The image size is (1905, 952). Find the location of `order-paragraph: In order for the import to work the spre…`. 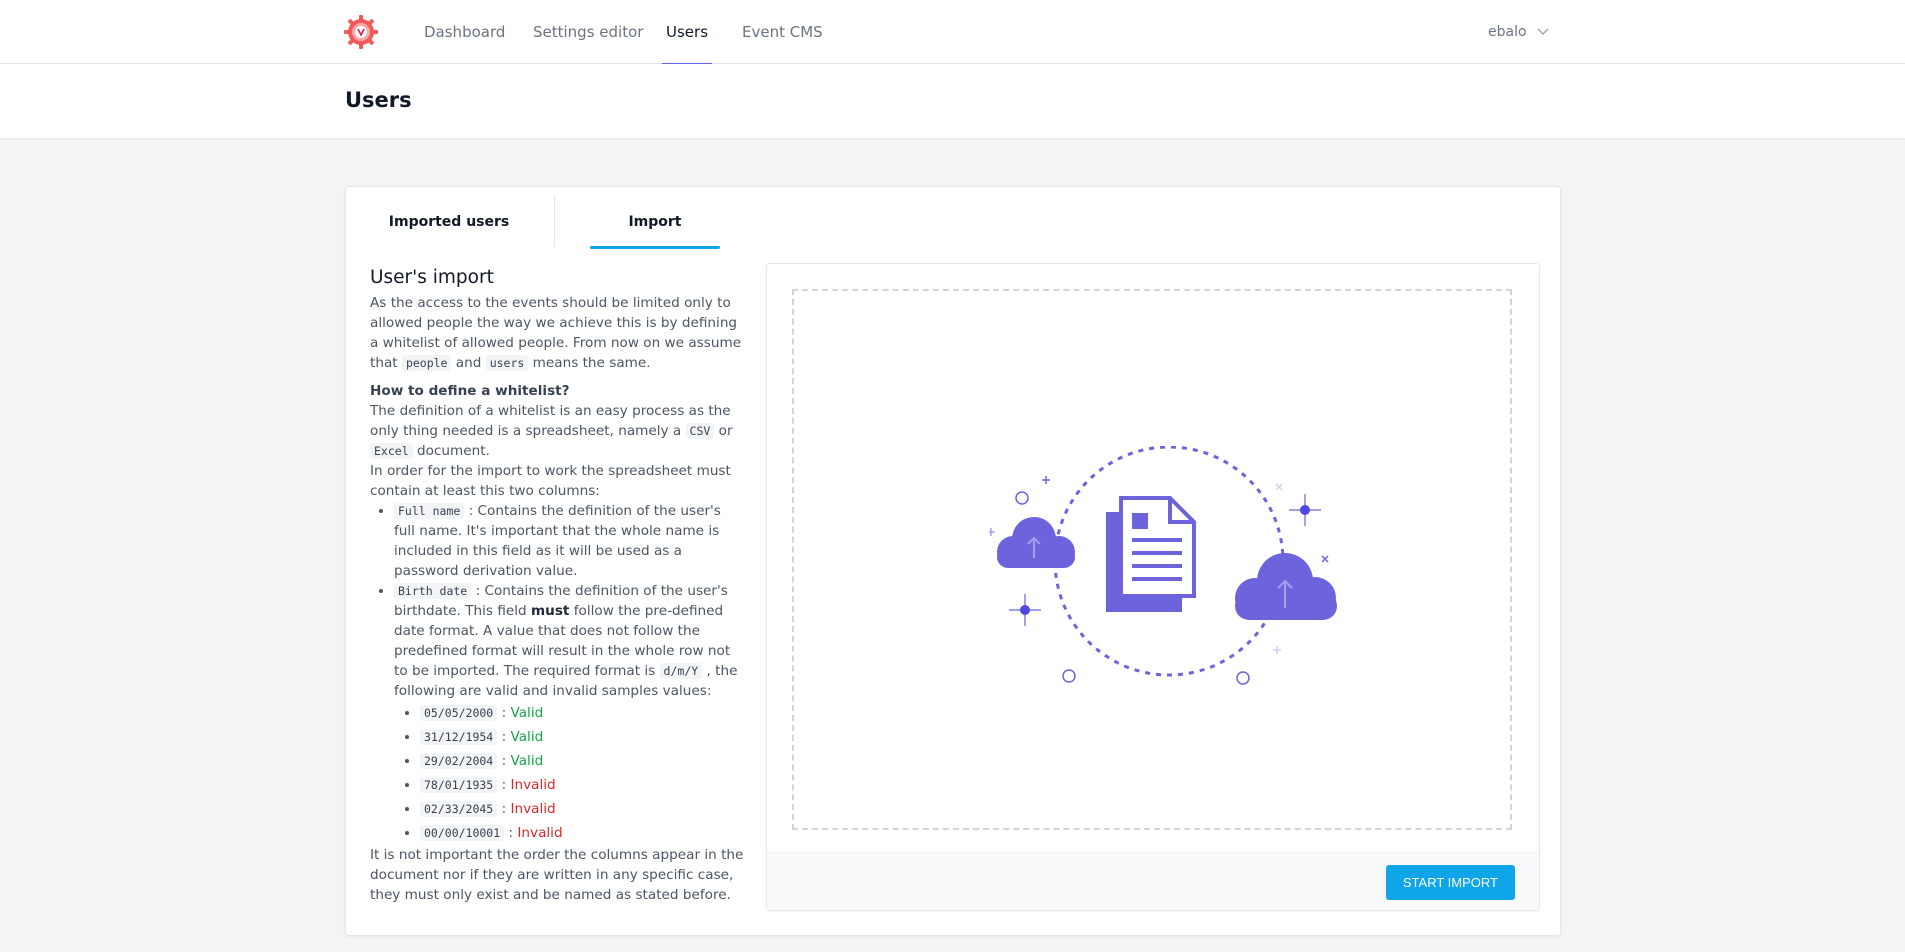

order-paragraph: In order for the import to work the spre… is located at coordinates (550, 481).